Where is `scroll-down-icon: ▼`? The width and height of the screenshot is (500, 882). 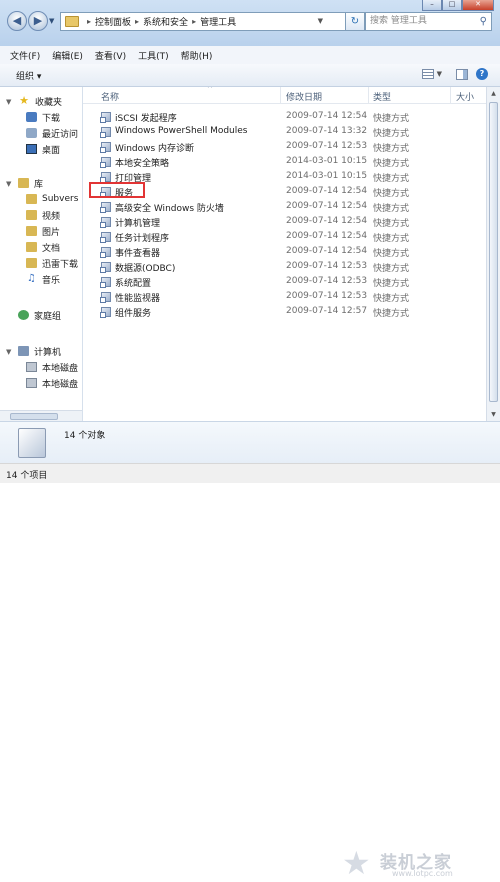
scroll-down-icon: ▼ is located at coordinates (493, 414).